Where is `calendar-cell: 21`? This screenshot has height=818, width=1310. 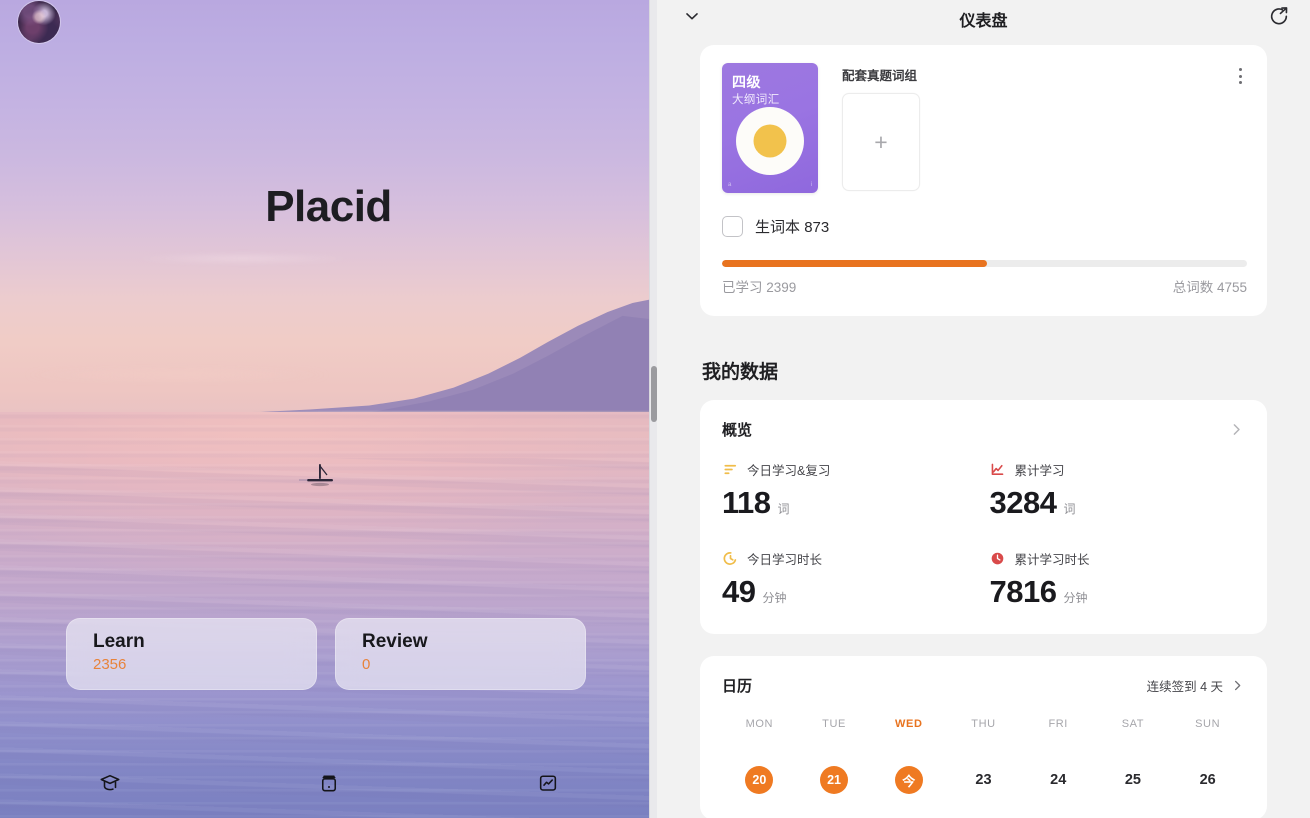
calendar-cell: 21 is located at coordinates (834, 780).